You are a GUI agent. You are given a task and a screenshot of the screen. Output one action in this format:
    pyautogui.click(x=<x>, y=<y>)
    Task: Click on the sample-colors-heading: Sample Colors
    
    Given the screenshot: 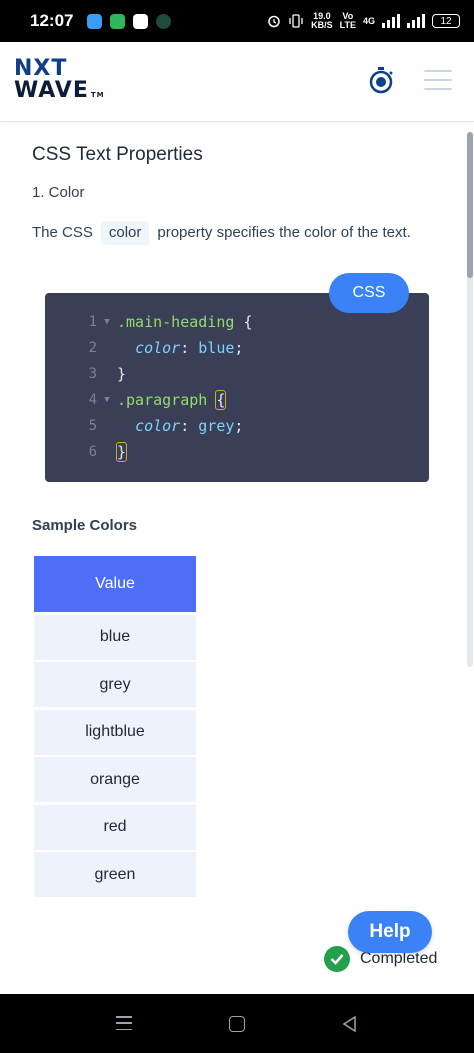 What is the action you would take?
    pyautogui.click(x=85, y=525)
    